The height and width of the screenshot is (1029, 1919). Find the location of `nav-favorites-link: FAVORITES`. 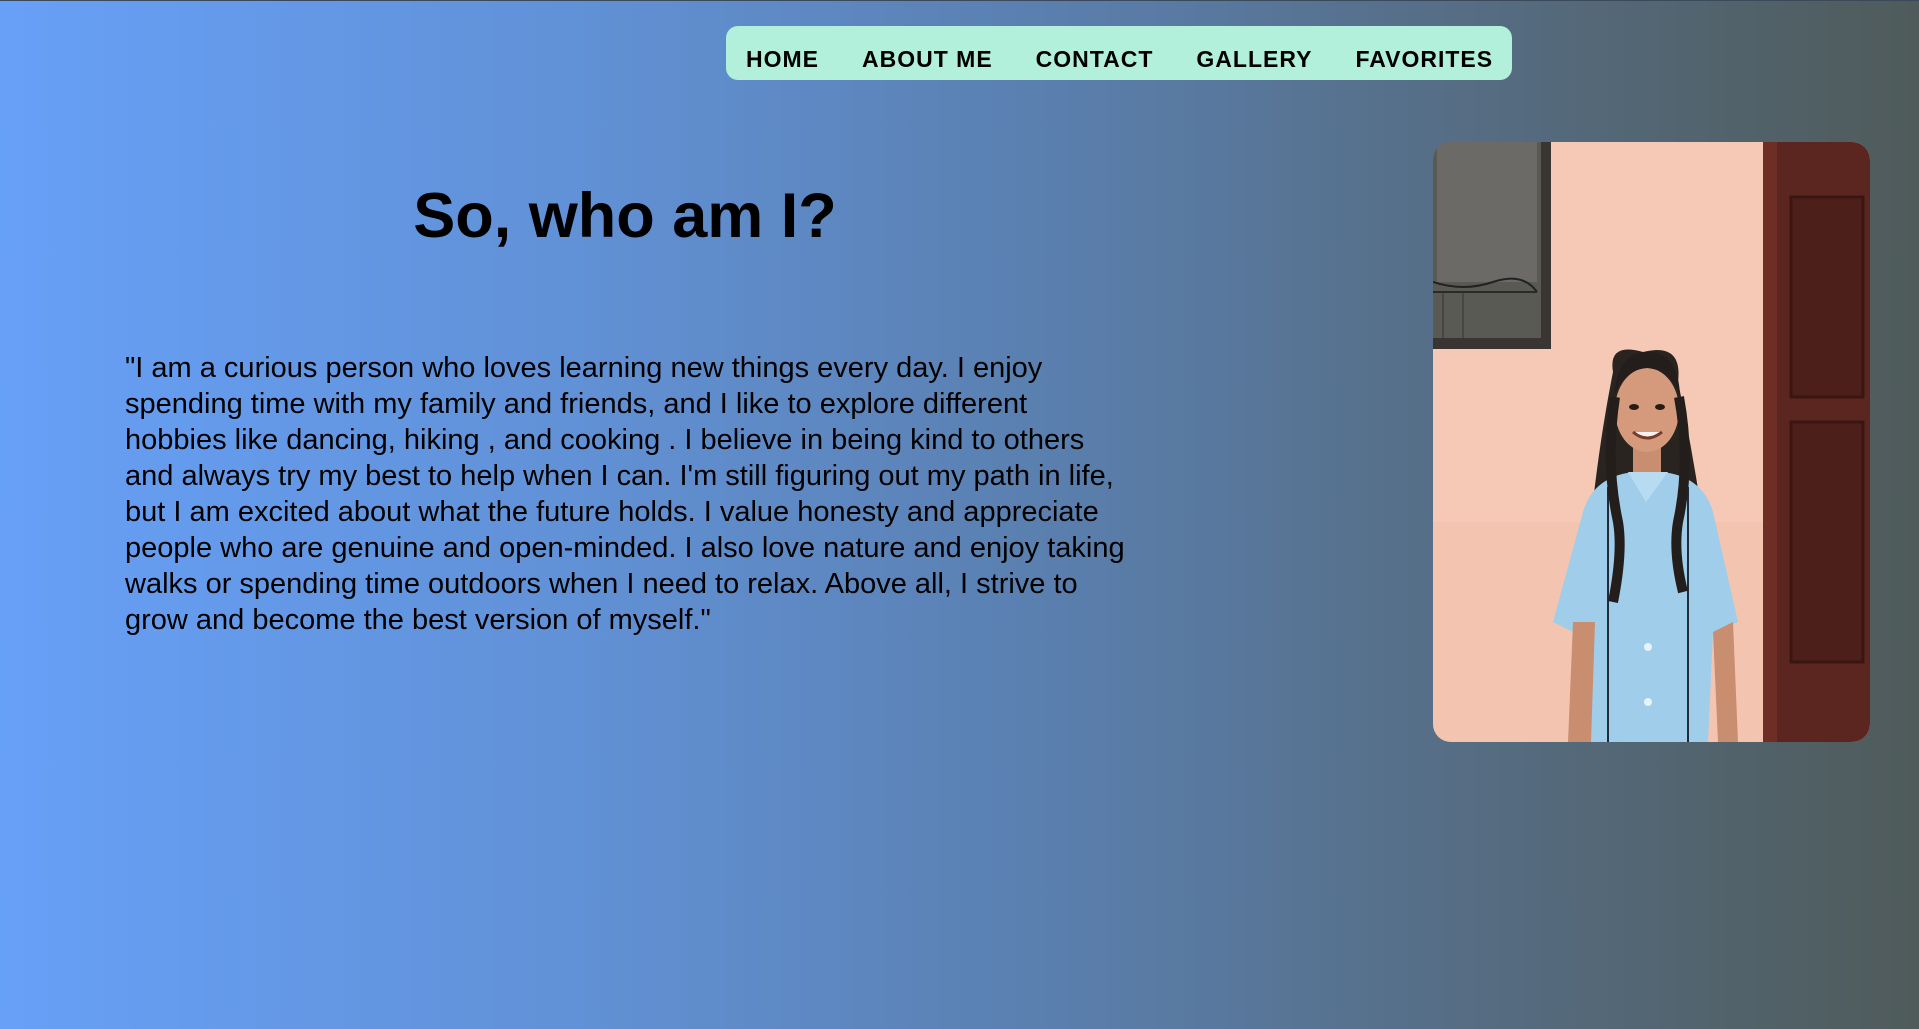

nav-favorites-link: FAVORITES is located at coordinates (1424, 59).